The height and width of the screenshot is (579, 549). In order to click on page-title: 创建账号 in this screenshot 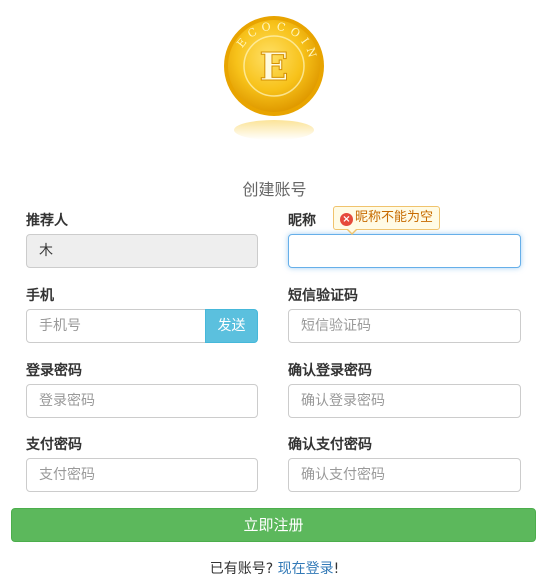, I will do `click(274, 189)`.